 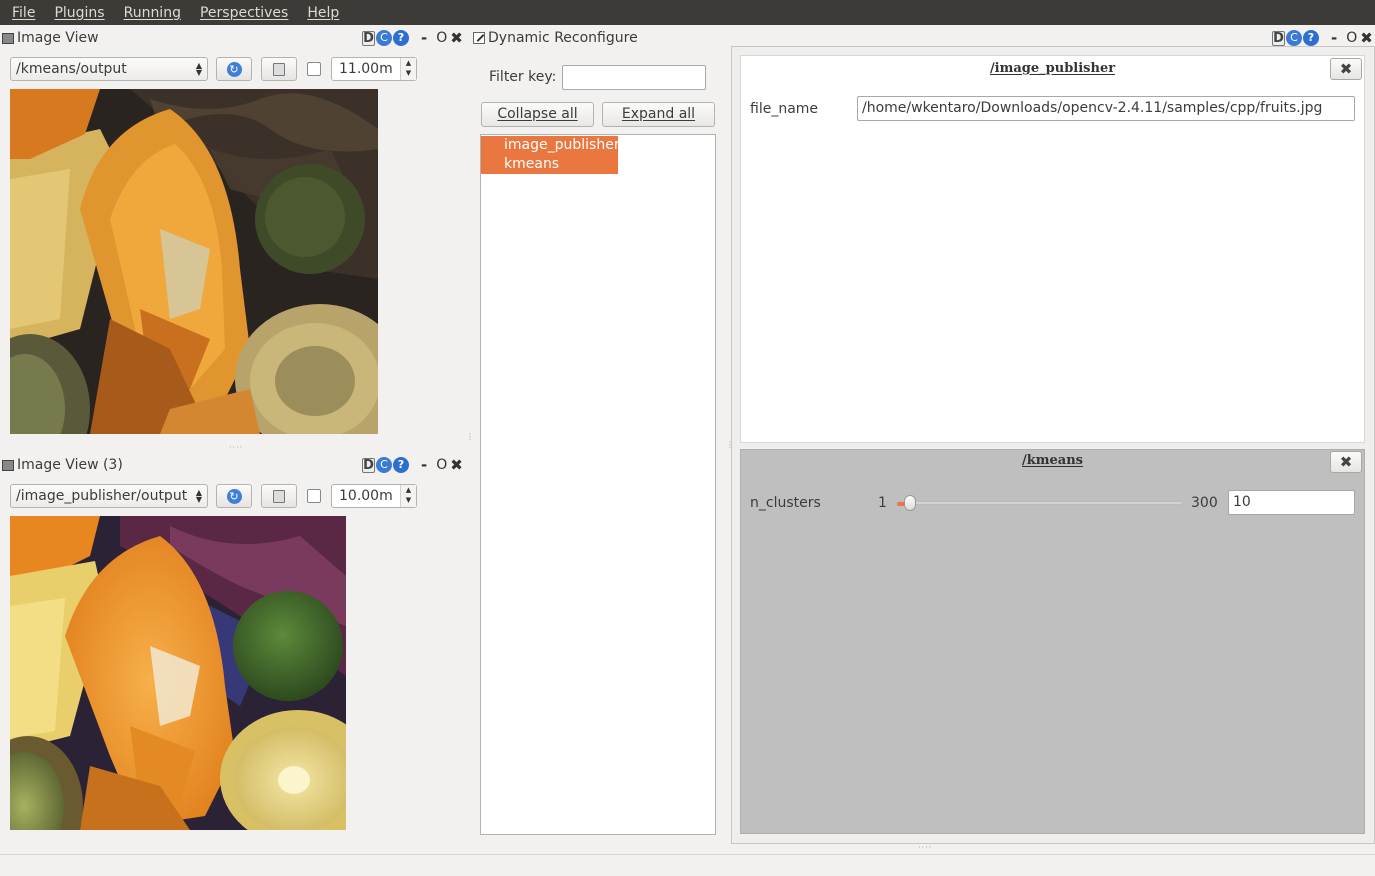 I want to click on topic-value: /kmeans/output, so click(x=71, y=69).